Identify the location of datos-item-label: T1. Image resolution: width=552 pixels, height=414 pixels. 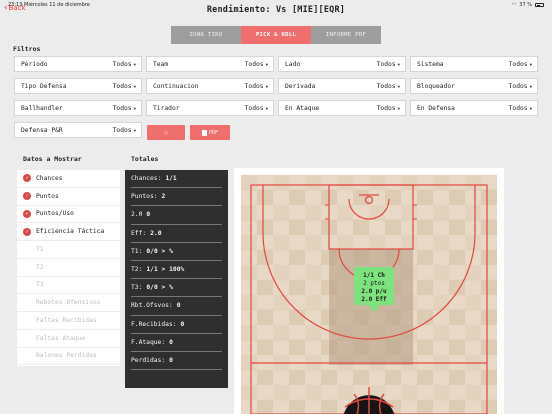
(40, 249).